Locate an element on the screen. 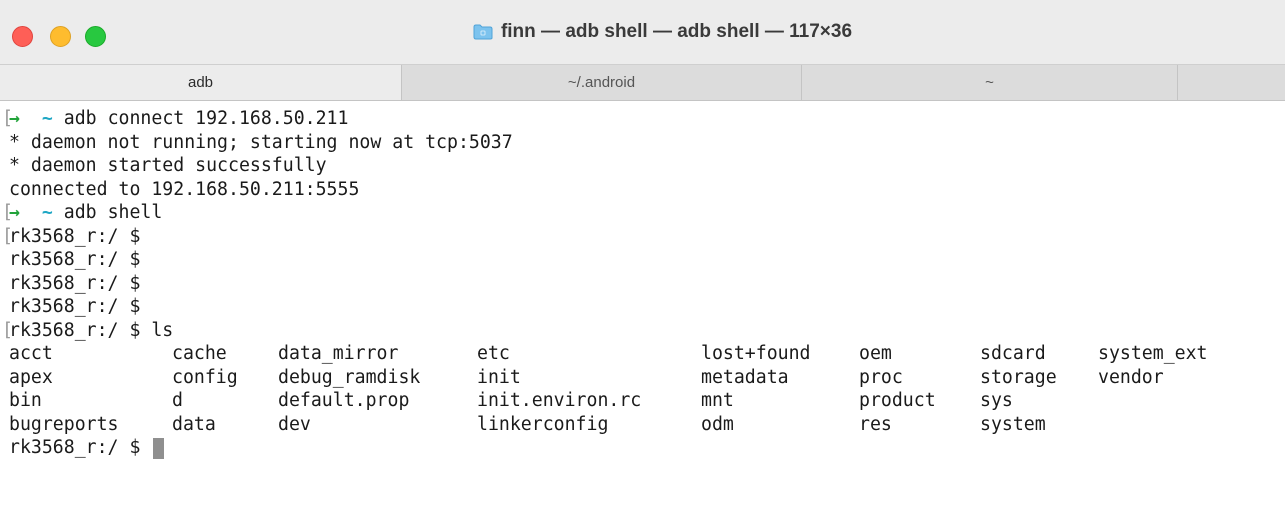  tab-adb: adb is located at coordinates (201, 82).